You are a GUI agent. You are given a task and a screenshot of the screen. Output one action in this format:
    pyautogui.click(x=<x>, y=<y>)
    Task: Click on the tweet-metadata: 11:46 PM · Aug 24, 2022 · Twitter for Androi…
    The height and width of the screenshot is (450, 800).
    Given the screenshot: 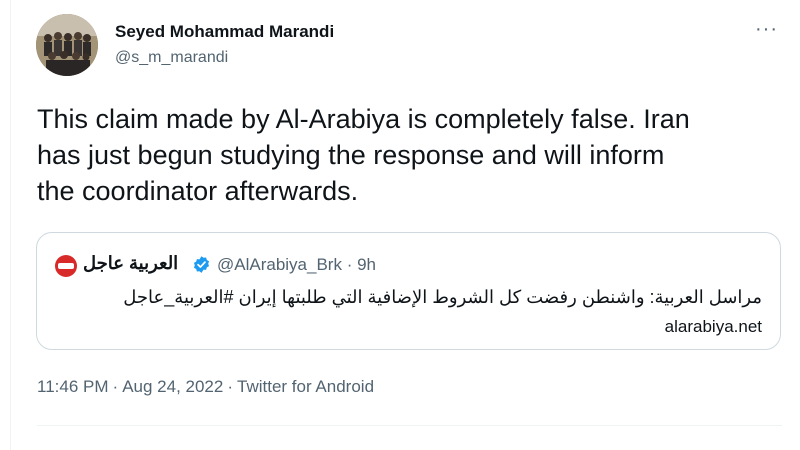 What is the action you would take?
    pyautogui.click(x=205, y=387)
    